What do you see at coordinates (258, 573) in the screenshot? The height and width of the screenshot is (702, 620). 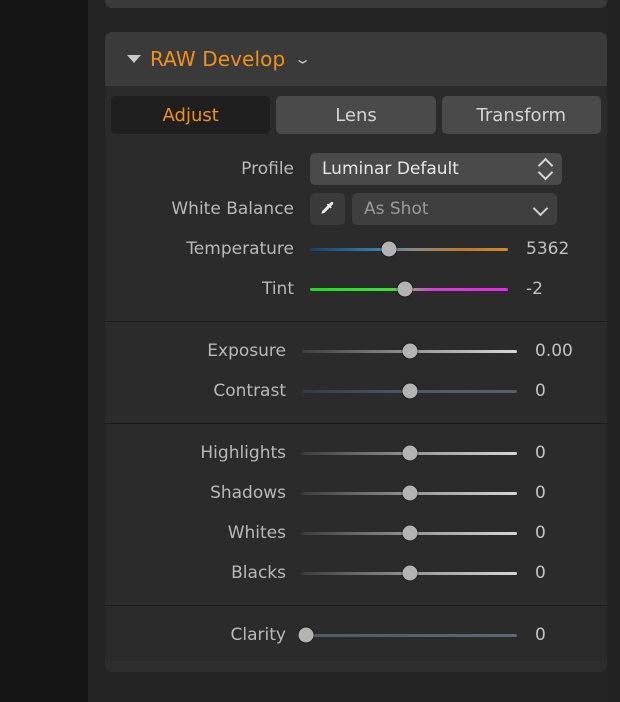 I see `label-blacks: Blacks` at bounding box center [258, 573].